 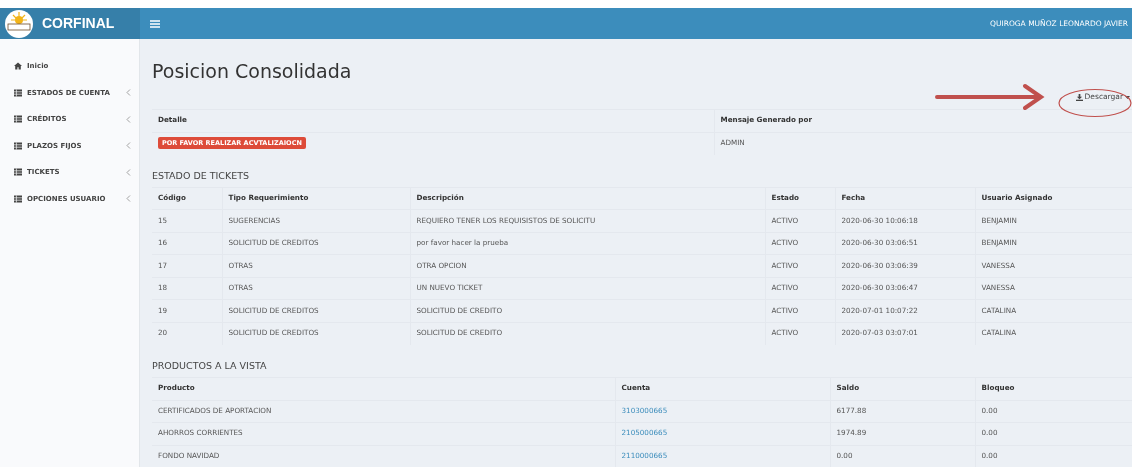 I want to click on home-icon, so click(x=18, y=66).